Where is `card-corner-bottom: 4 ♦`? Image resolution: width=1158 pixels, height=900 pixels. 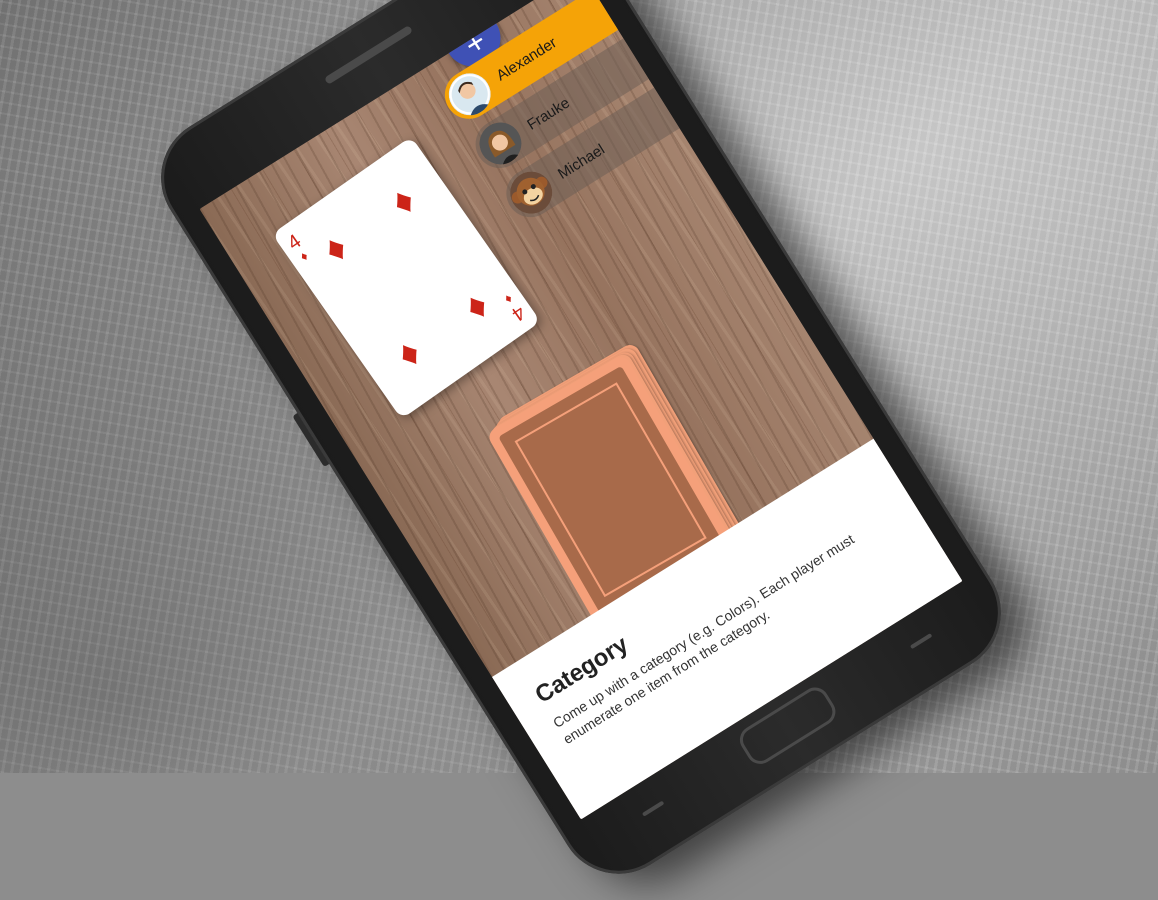
card-corner-bottom: 4 ♦ is located at coordinates (514, 308).